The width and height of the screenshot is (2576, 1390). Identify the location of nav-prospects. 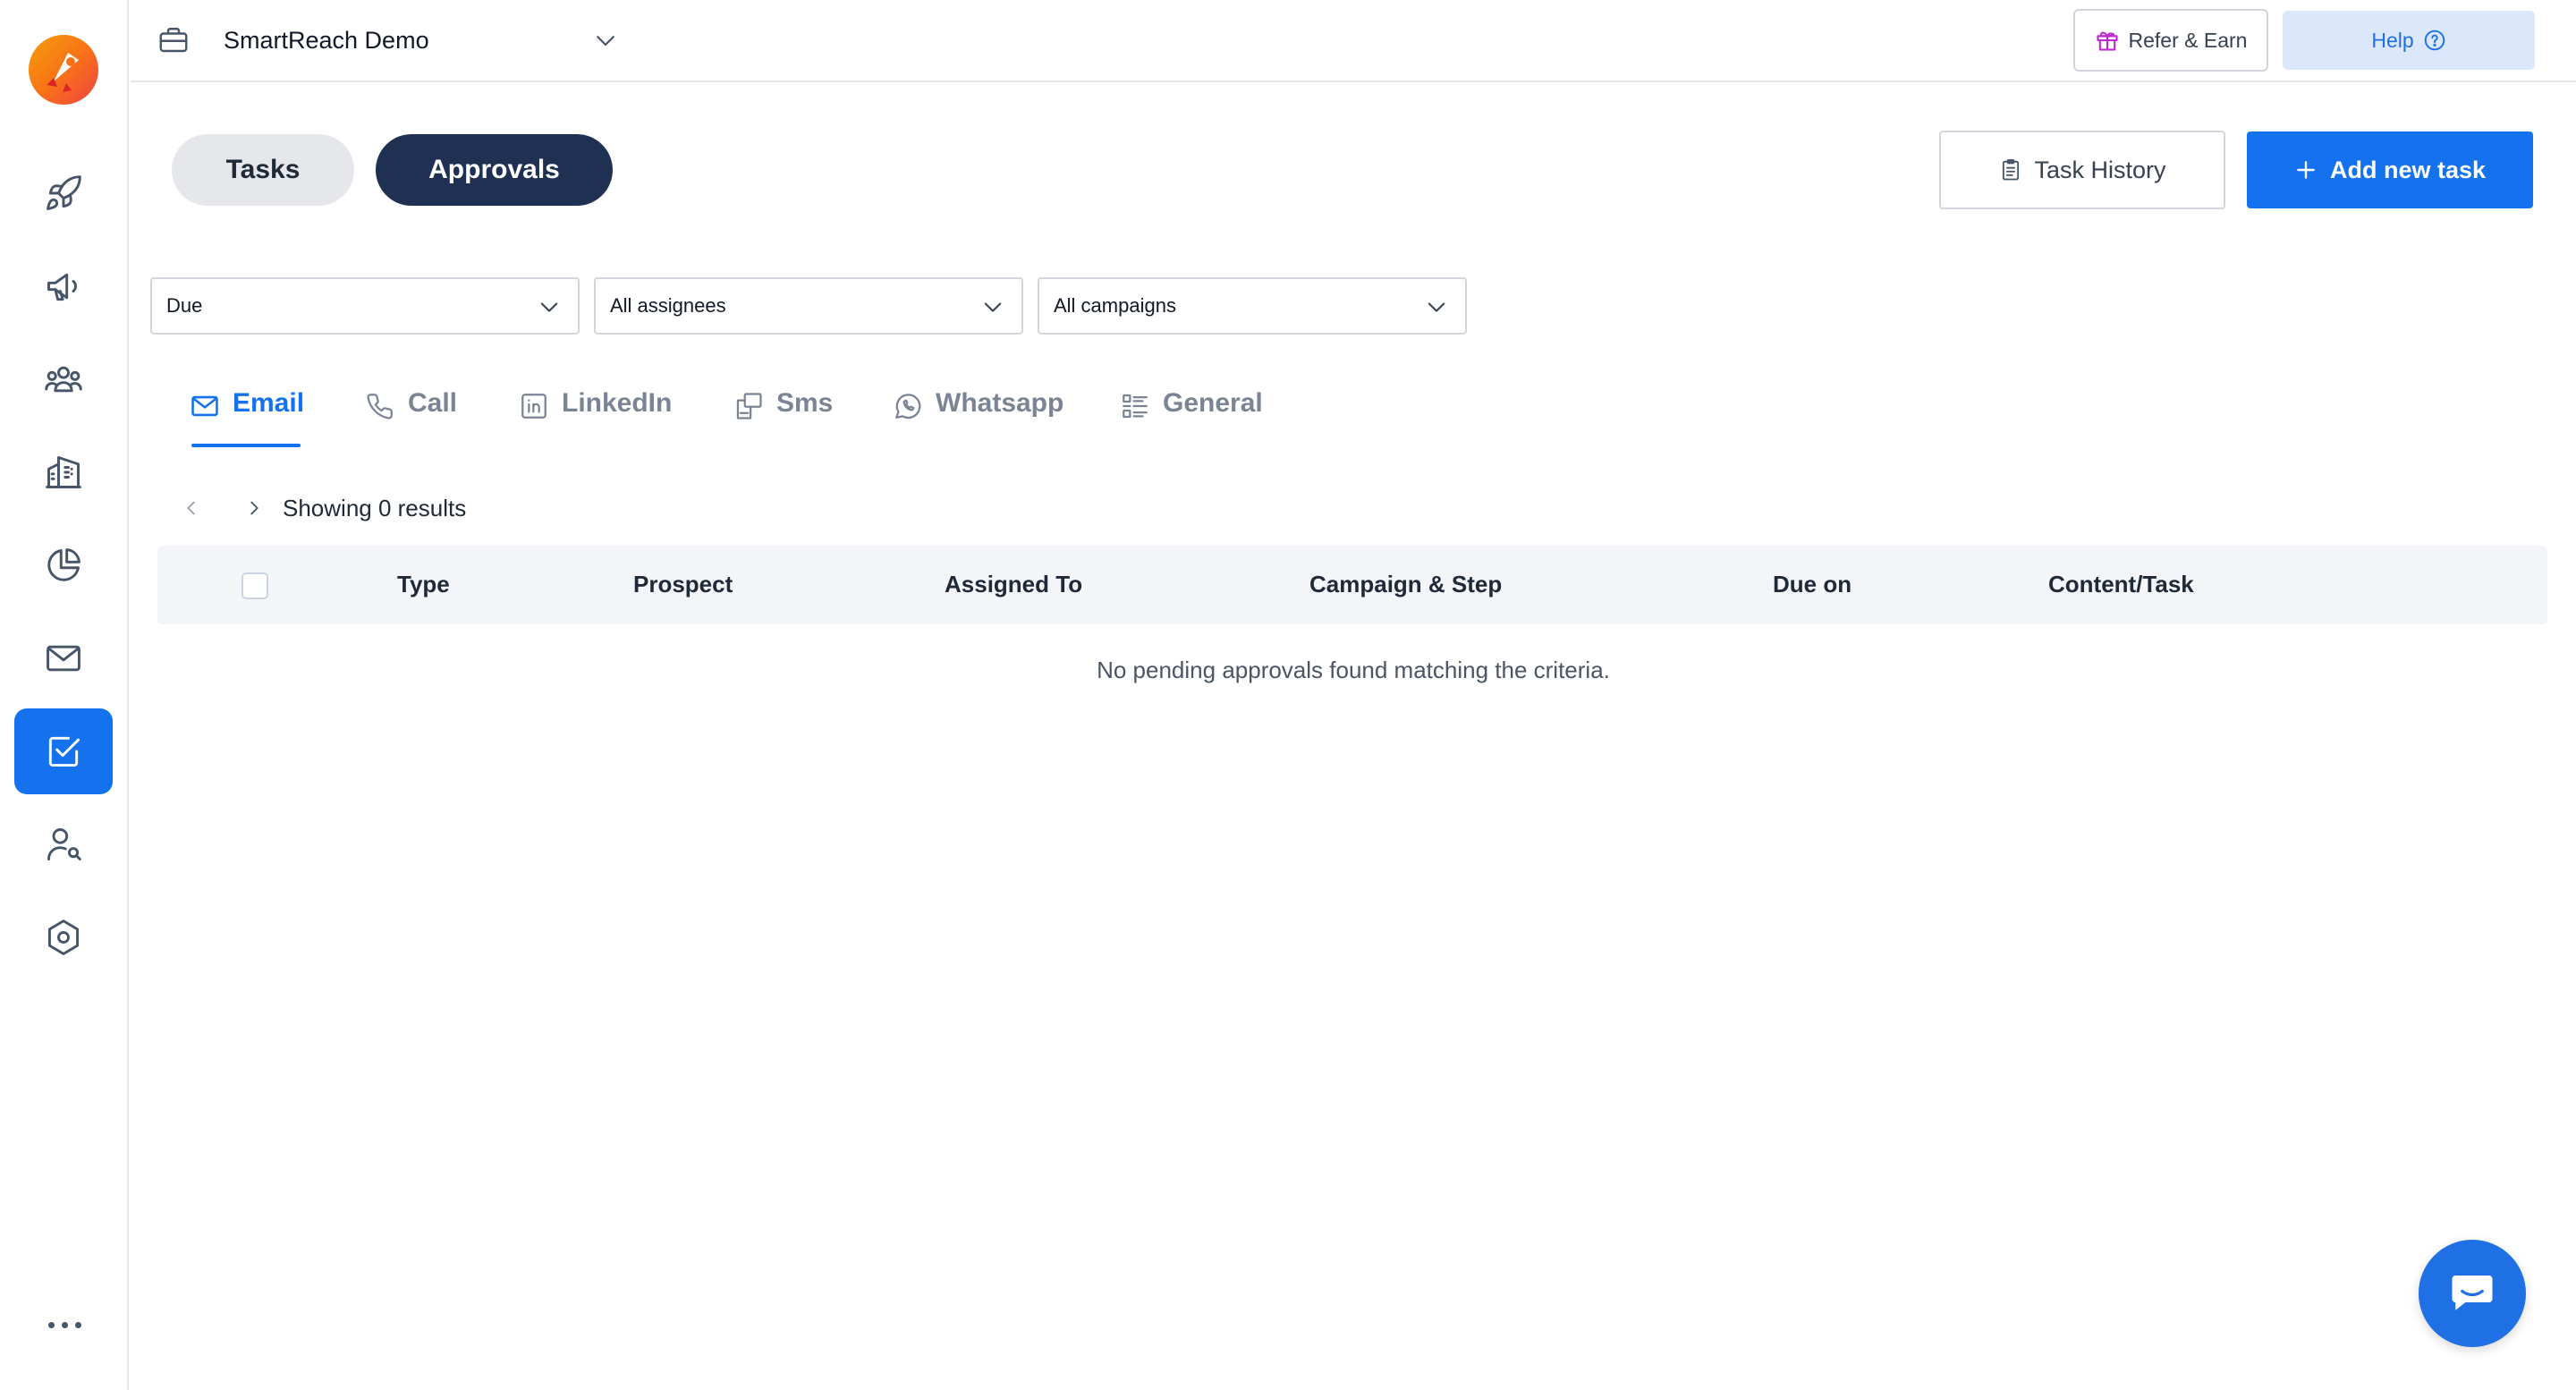
(63, 379).